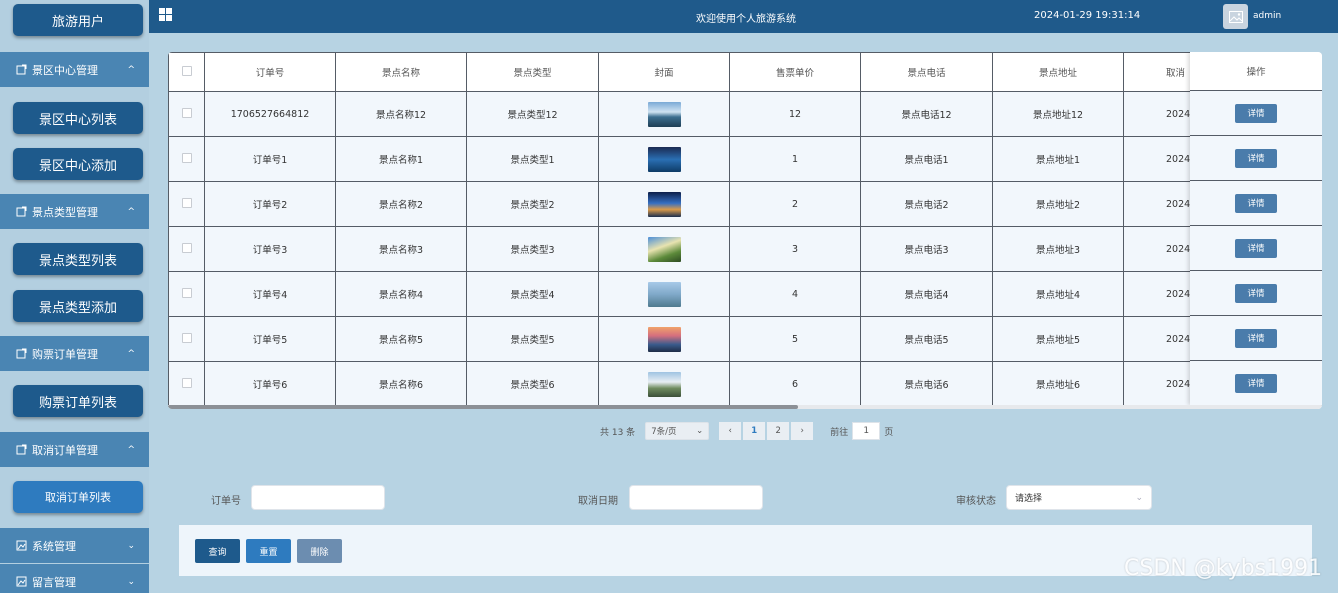  I want to click on phone-cell: 景点电话3, so click(926, 249).